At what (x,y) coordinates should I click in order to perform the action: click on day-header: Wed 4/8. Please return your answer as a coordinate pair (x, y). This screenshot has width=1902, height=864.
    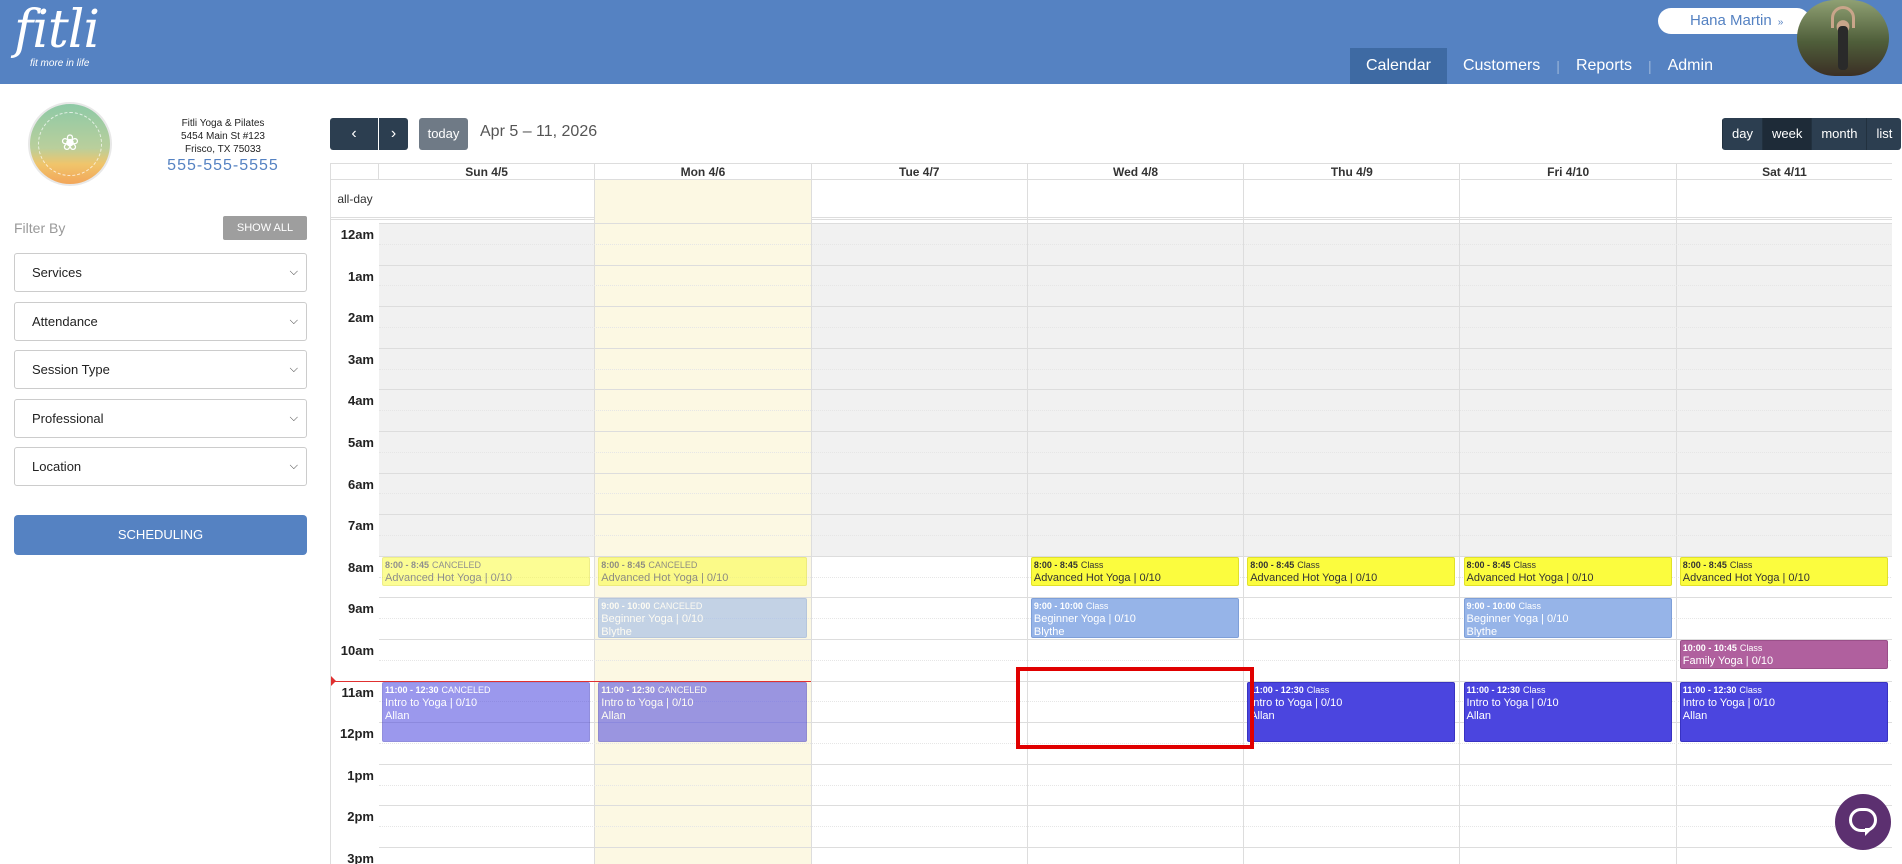
    Looking at the image, I should click on (1136, 172).